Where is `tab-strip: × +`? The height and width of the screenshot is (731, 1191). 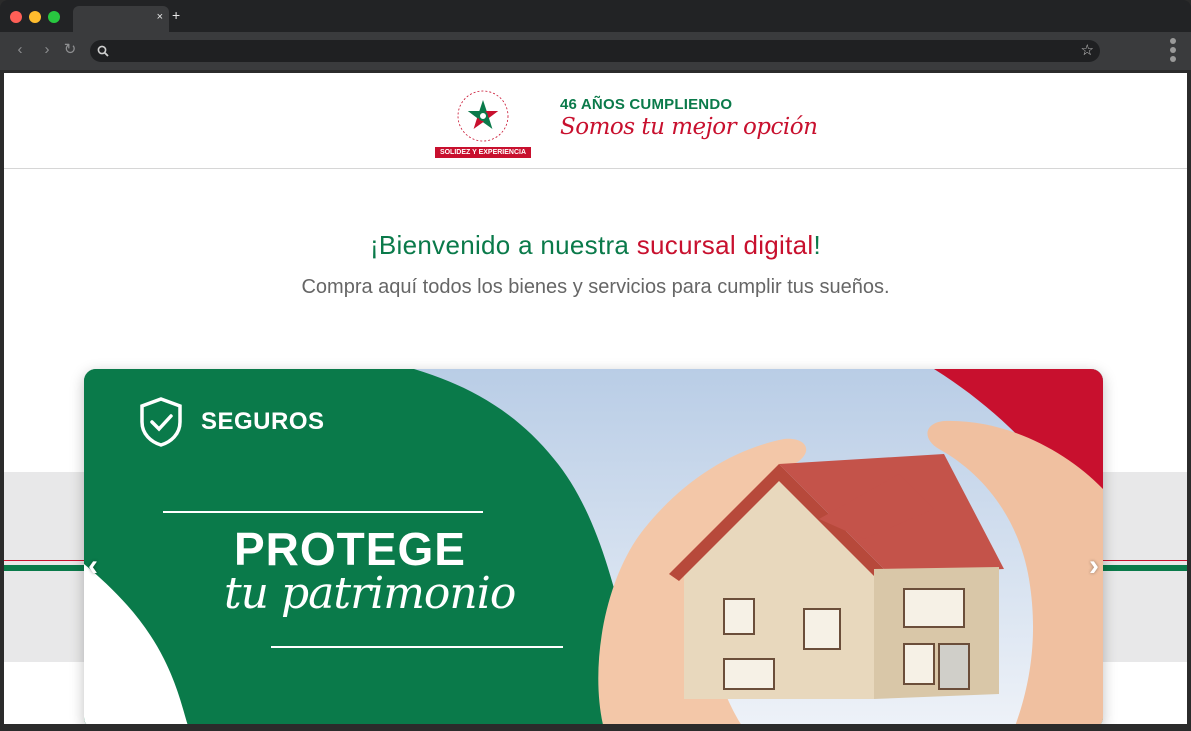 tab-strip: × + is located at coordinates (595, 16).